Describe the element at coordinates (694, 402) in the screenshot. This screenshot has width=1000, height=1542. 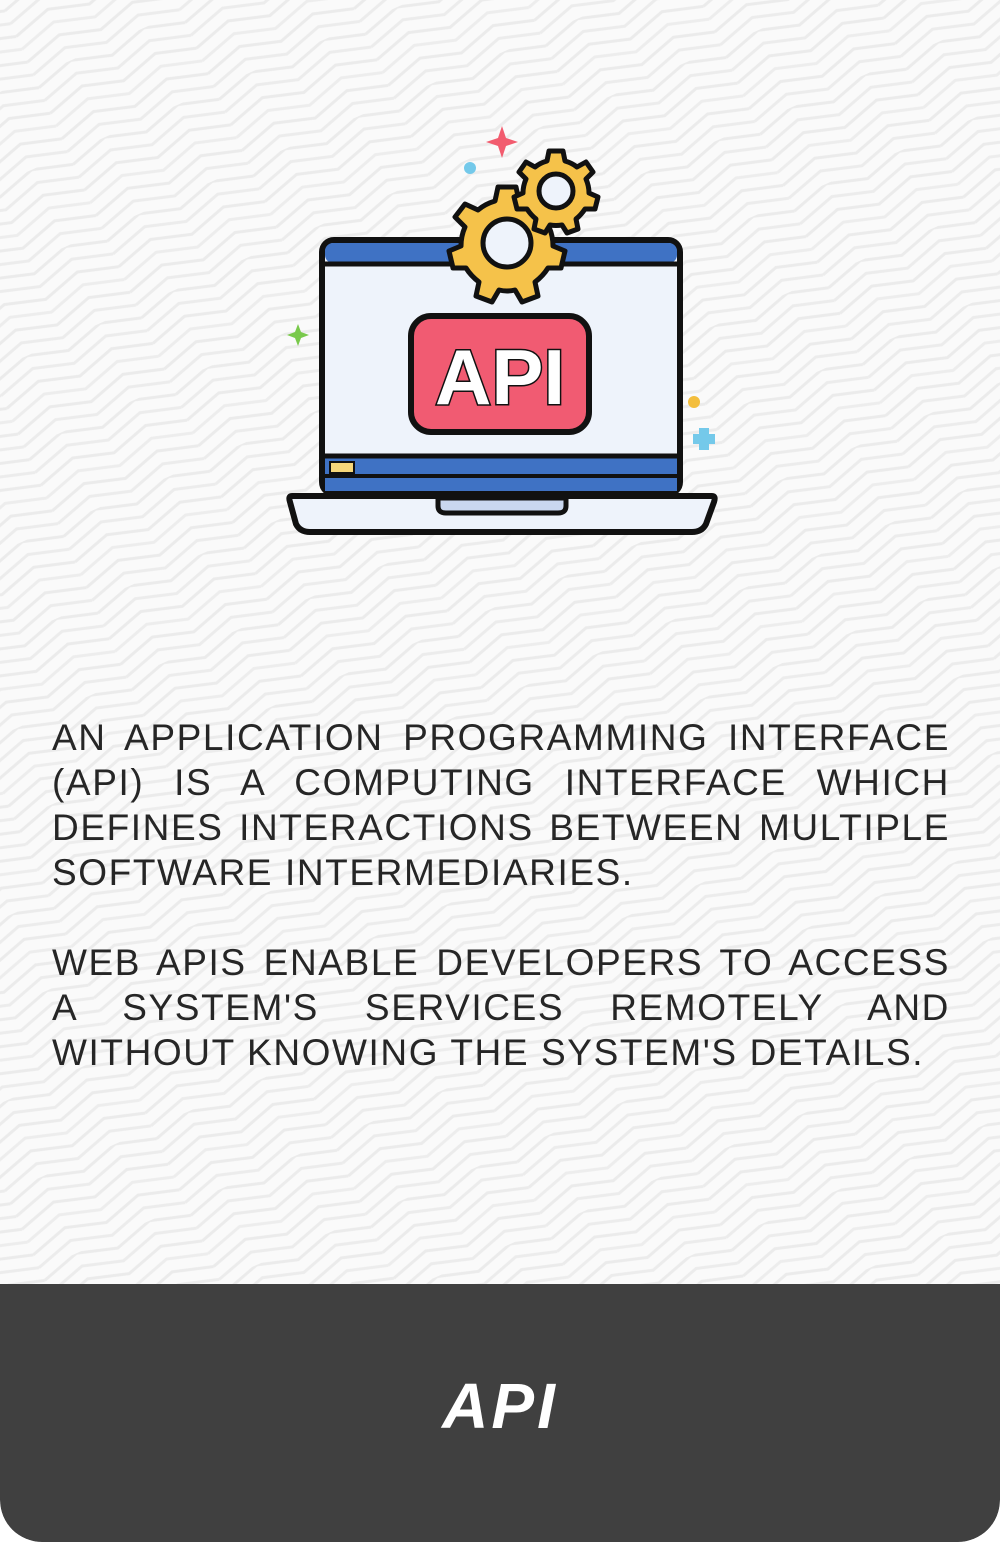
I see `yellow-dot-icon` at that location.